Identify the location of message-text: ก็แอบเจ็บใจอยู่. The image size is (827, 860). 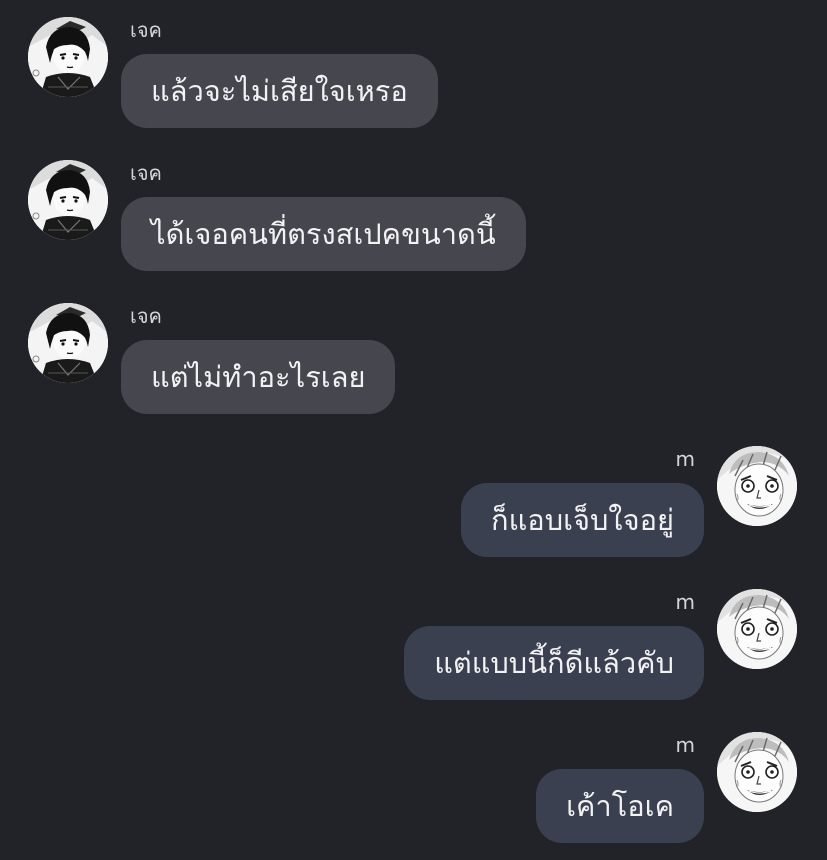
(582, 520).